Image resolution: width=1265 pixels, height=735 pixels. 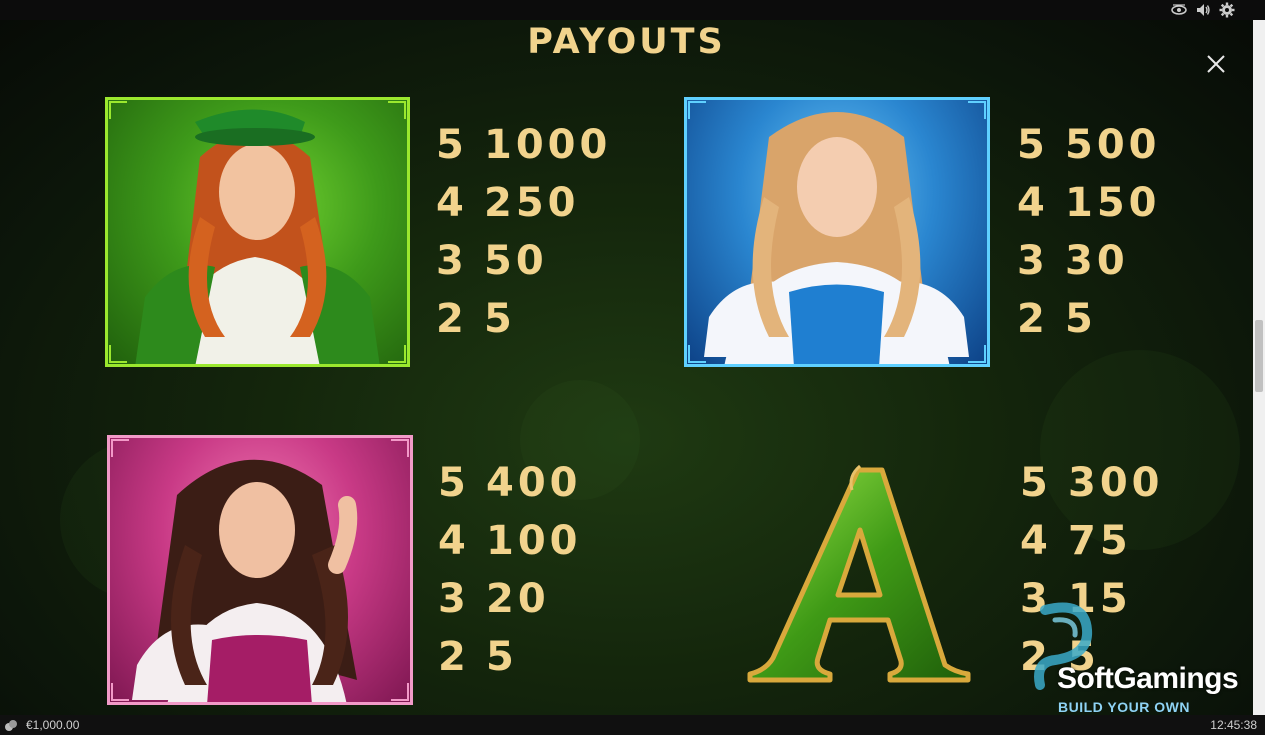 What do you see at coordinates (534, 483) in the screenshot?
I see `payout-value: 400` at bounding box center [534, 483].